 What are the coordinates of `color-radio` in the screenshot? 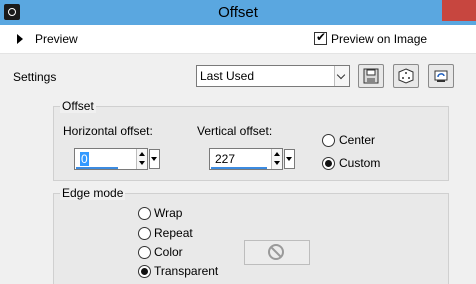 It's located at (144, 252).